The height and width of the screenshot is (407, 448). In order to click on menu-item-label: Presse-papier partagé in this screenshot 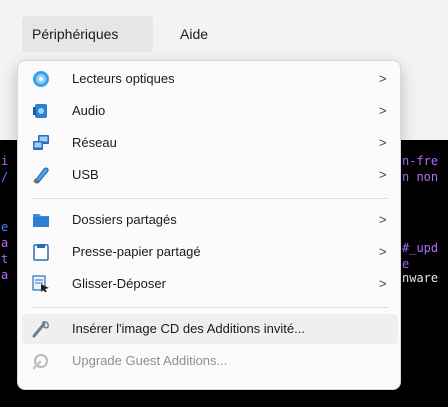, I will do `click(136, 251)`.